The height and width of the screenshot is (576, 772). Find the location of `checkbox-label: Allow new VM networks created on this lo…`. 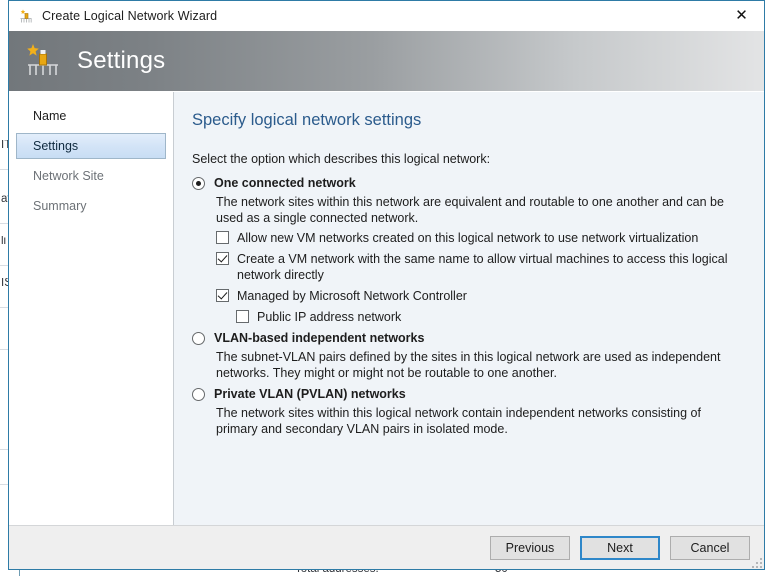

checkbox-label: Allow new VM networks created on this lo… is located at coordinates (468, 238).